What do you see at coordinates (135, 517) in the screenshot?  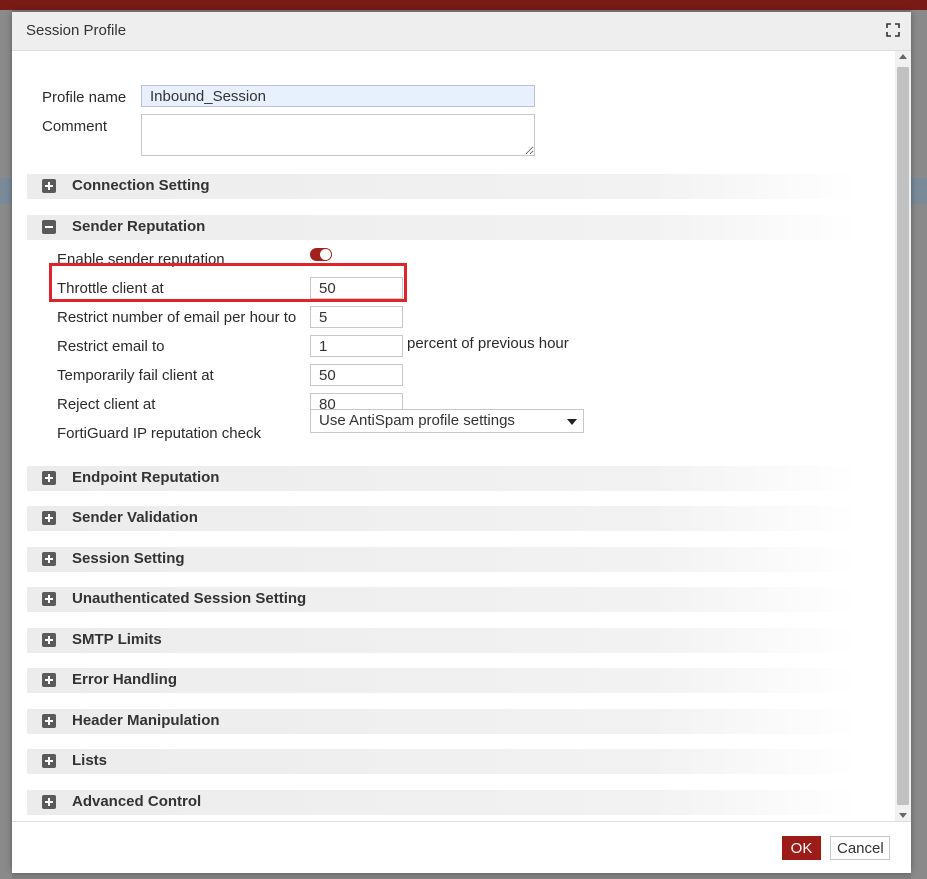 I see `section-label: Sender Validation` at bounding box center [135, 517].